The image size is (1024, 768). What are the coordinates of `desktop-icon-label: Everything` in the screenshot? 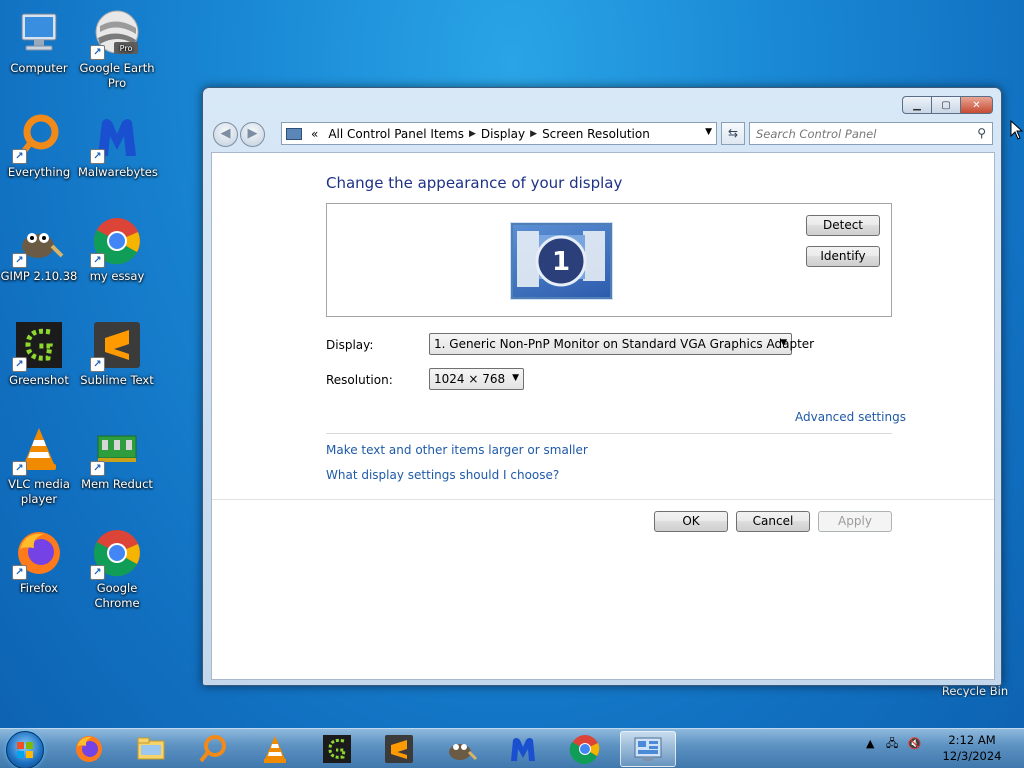 It's located at (39, 172).